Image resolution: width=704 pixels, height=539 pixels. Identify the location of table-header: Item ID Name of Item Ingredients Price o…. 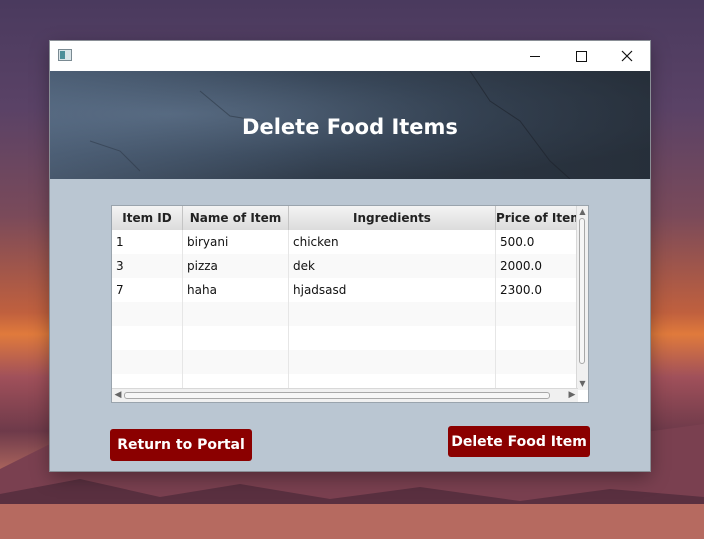
(345, 218).